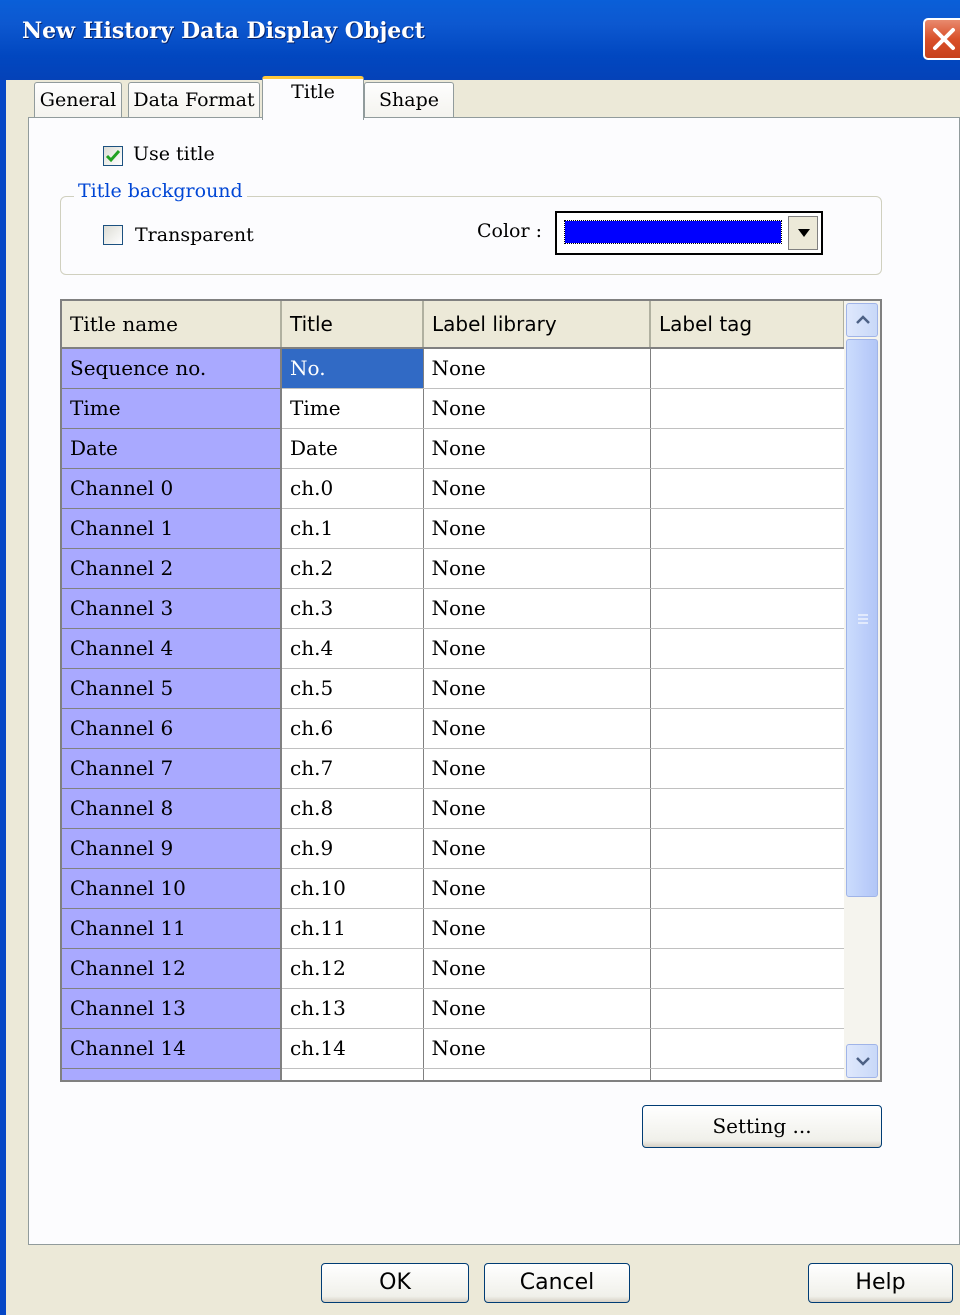  What do you see at coordinates (113, 156) in the screenshot?
I see `use-title-checkbox` at bounding box center [113, 156].